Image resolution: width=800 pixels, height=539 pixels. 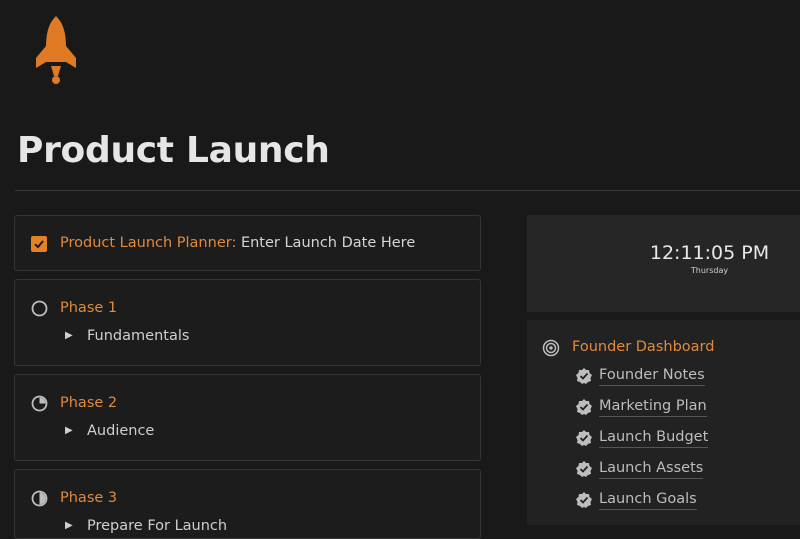 I want to click on phase-3-toggle: ▶ Prepare For Launch, so click(x=146, y=526).